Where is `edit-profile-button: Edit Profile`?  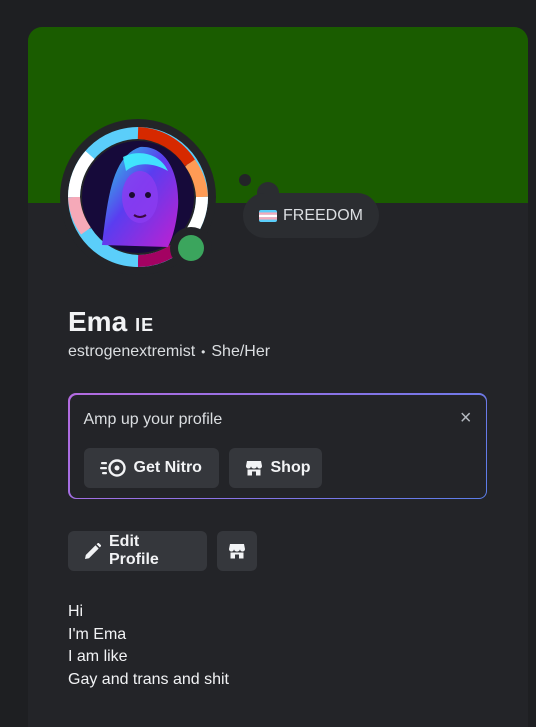
edit-profile-button: Edit Profile is located at coordinates (137, 551).